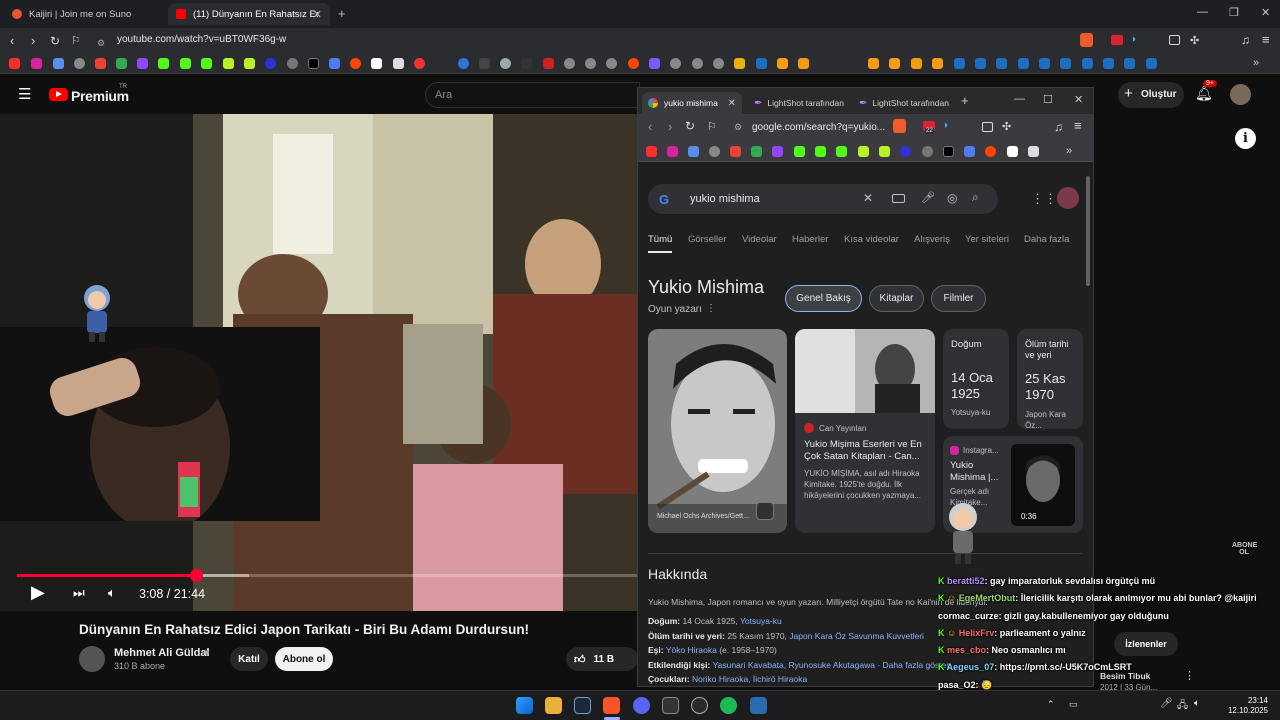 This screenshot has width=1280, height=720. I want to click on progress-scrubber, so click(196, 575).